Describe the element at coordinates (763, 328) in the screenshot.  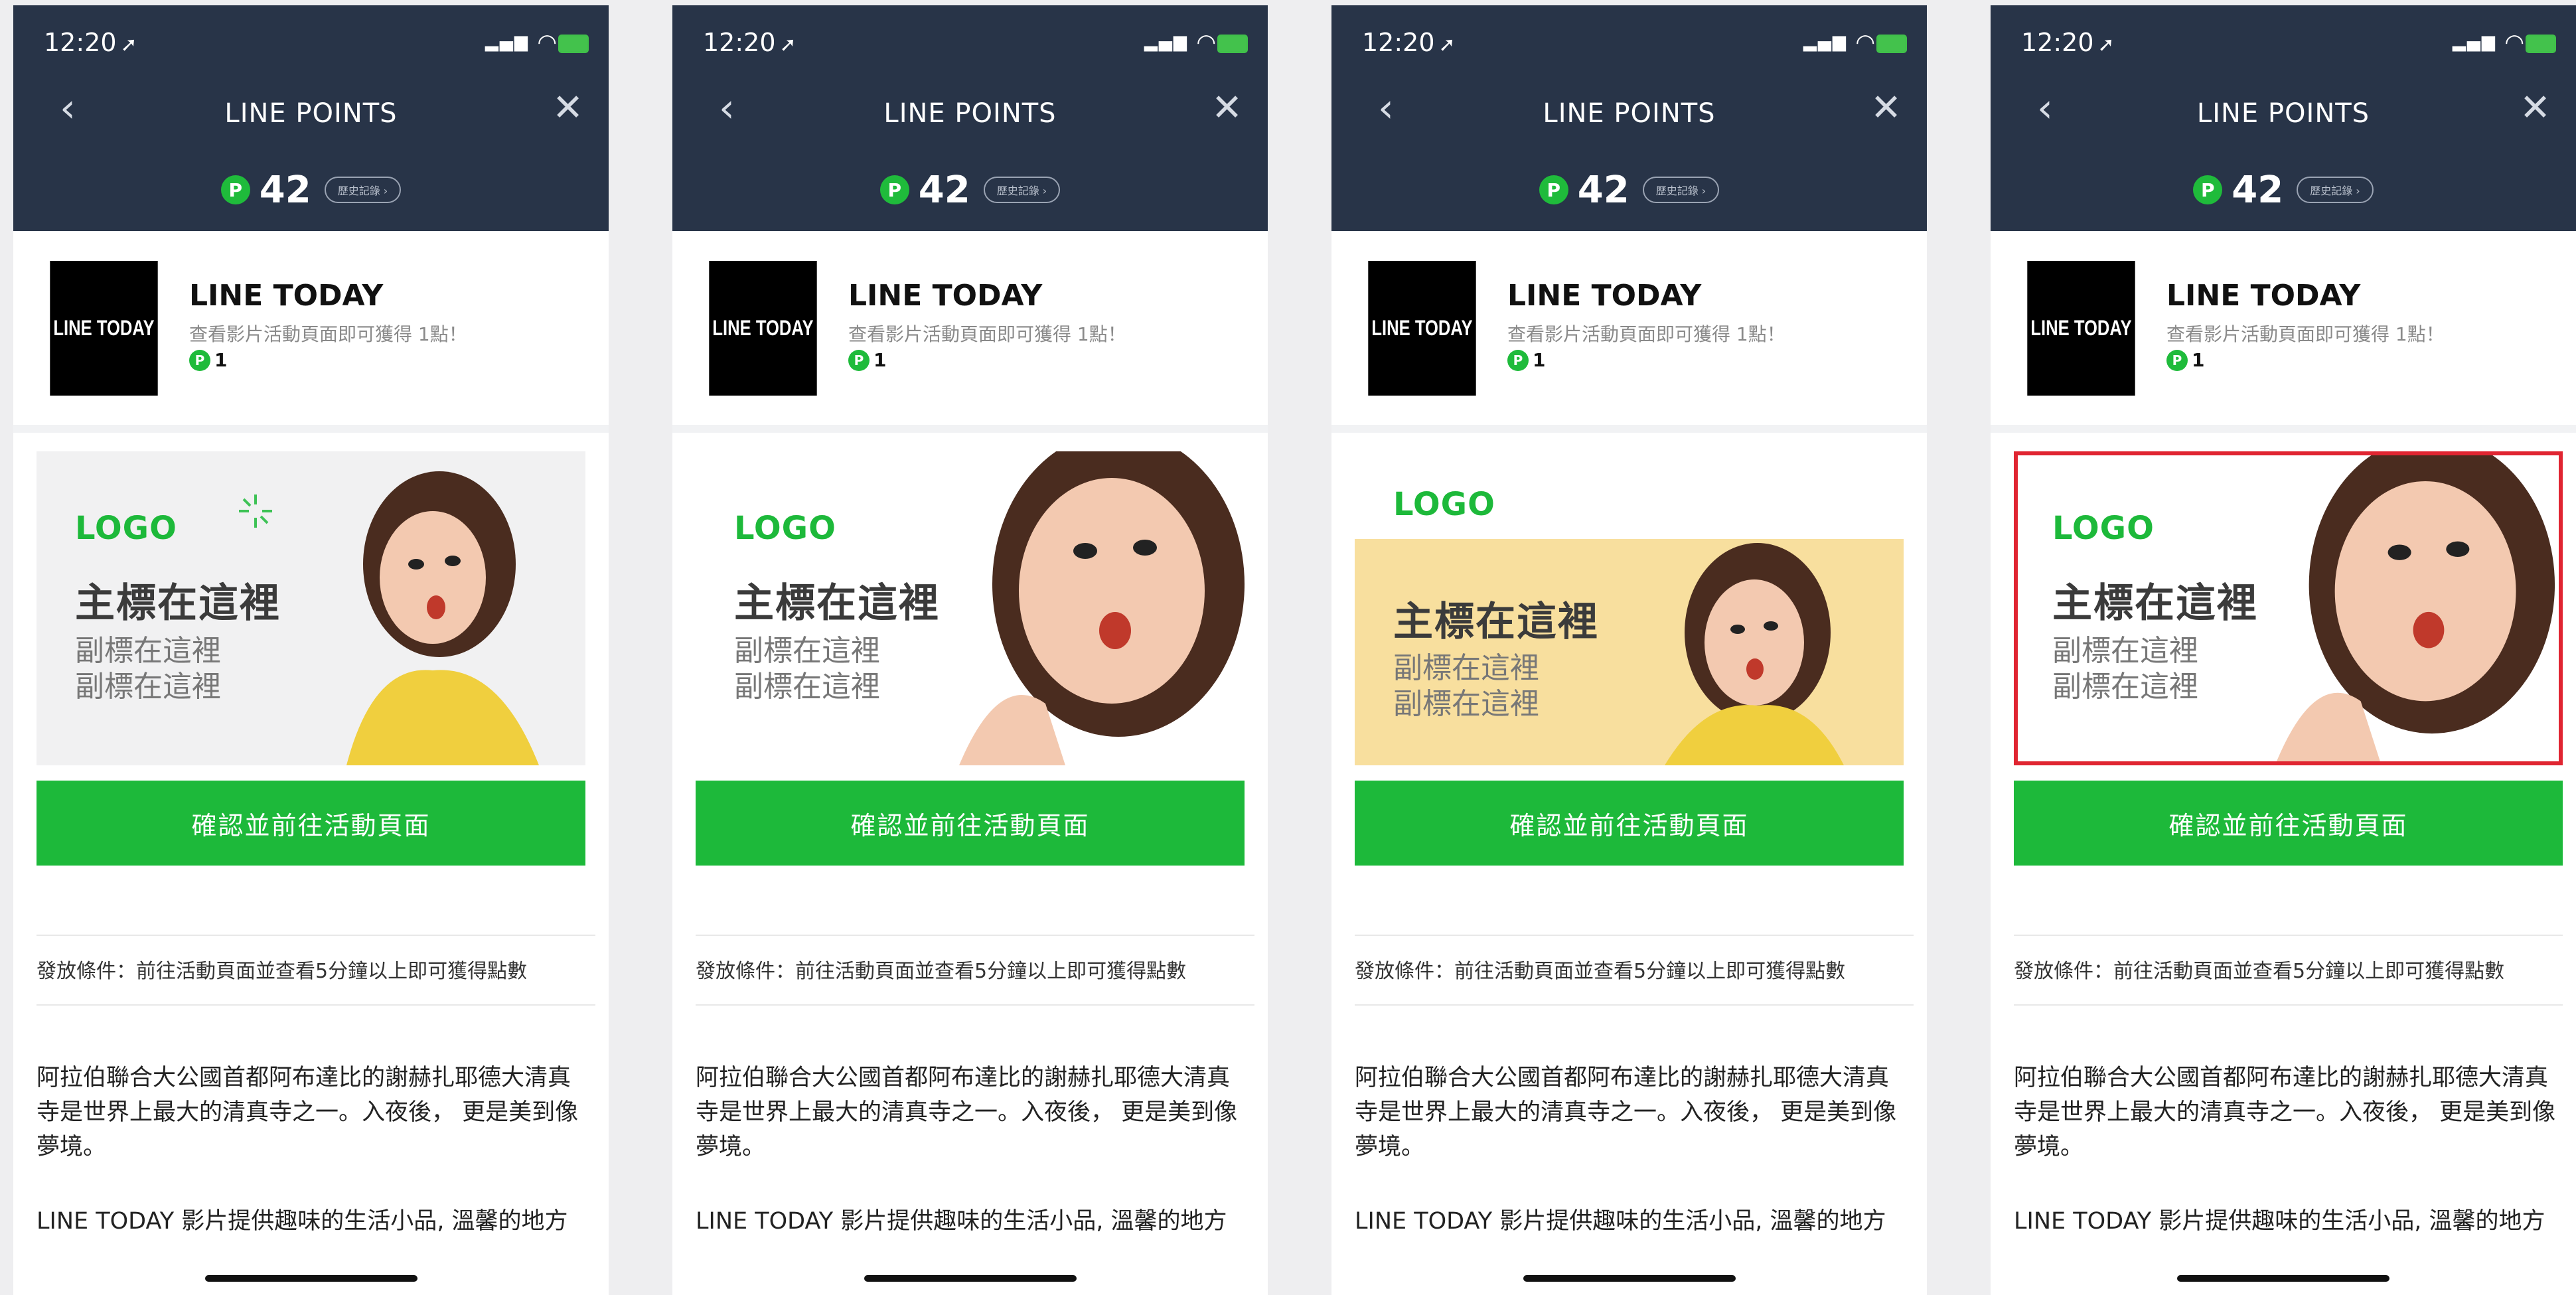
I see `line-today-logo: LINE TODAY` at that location.